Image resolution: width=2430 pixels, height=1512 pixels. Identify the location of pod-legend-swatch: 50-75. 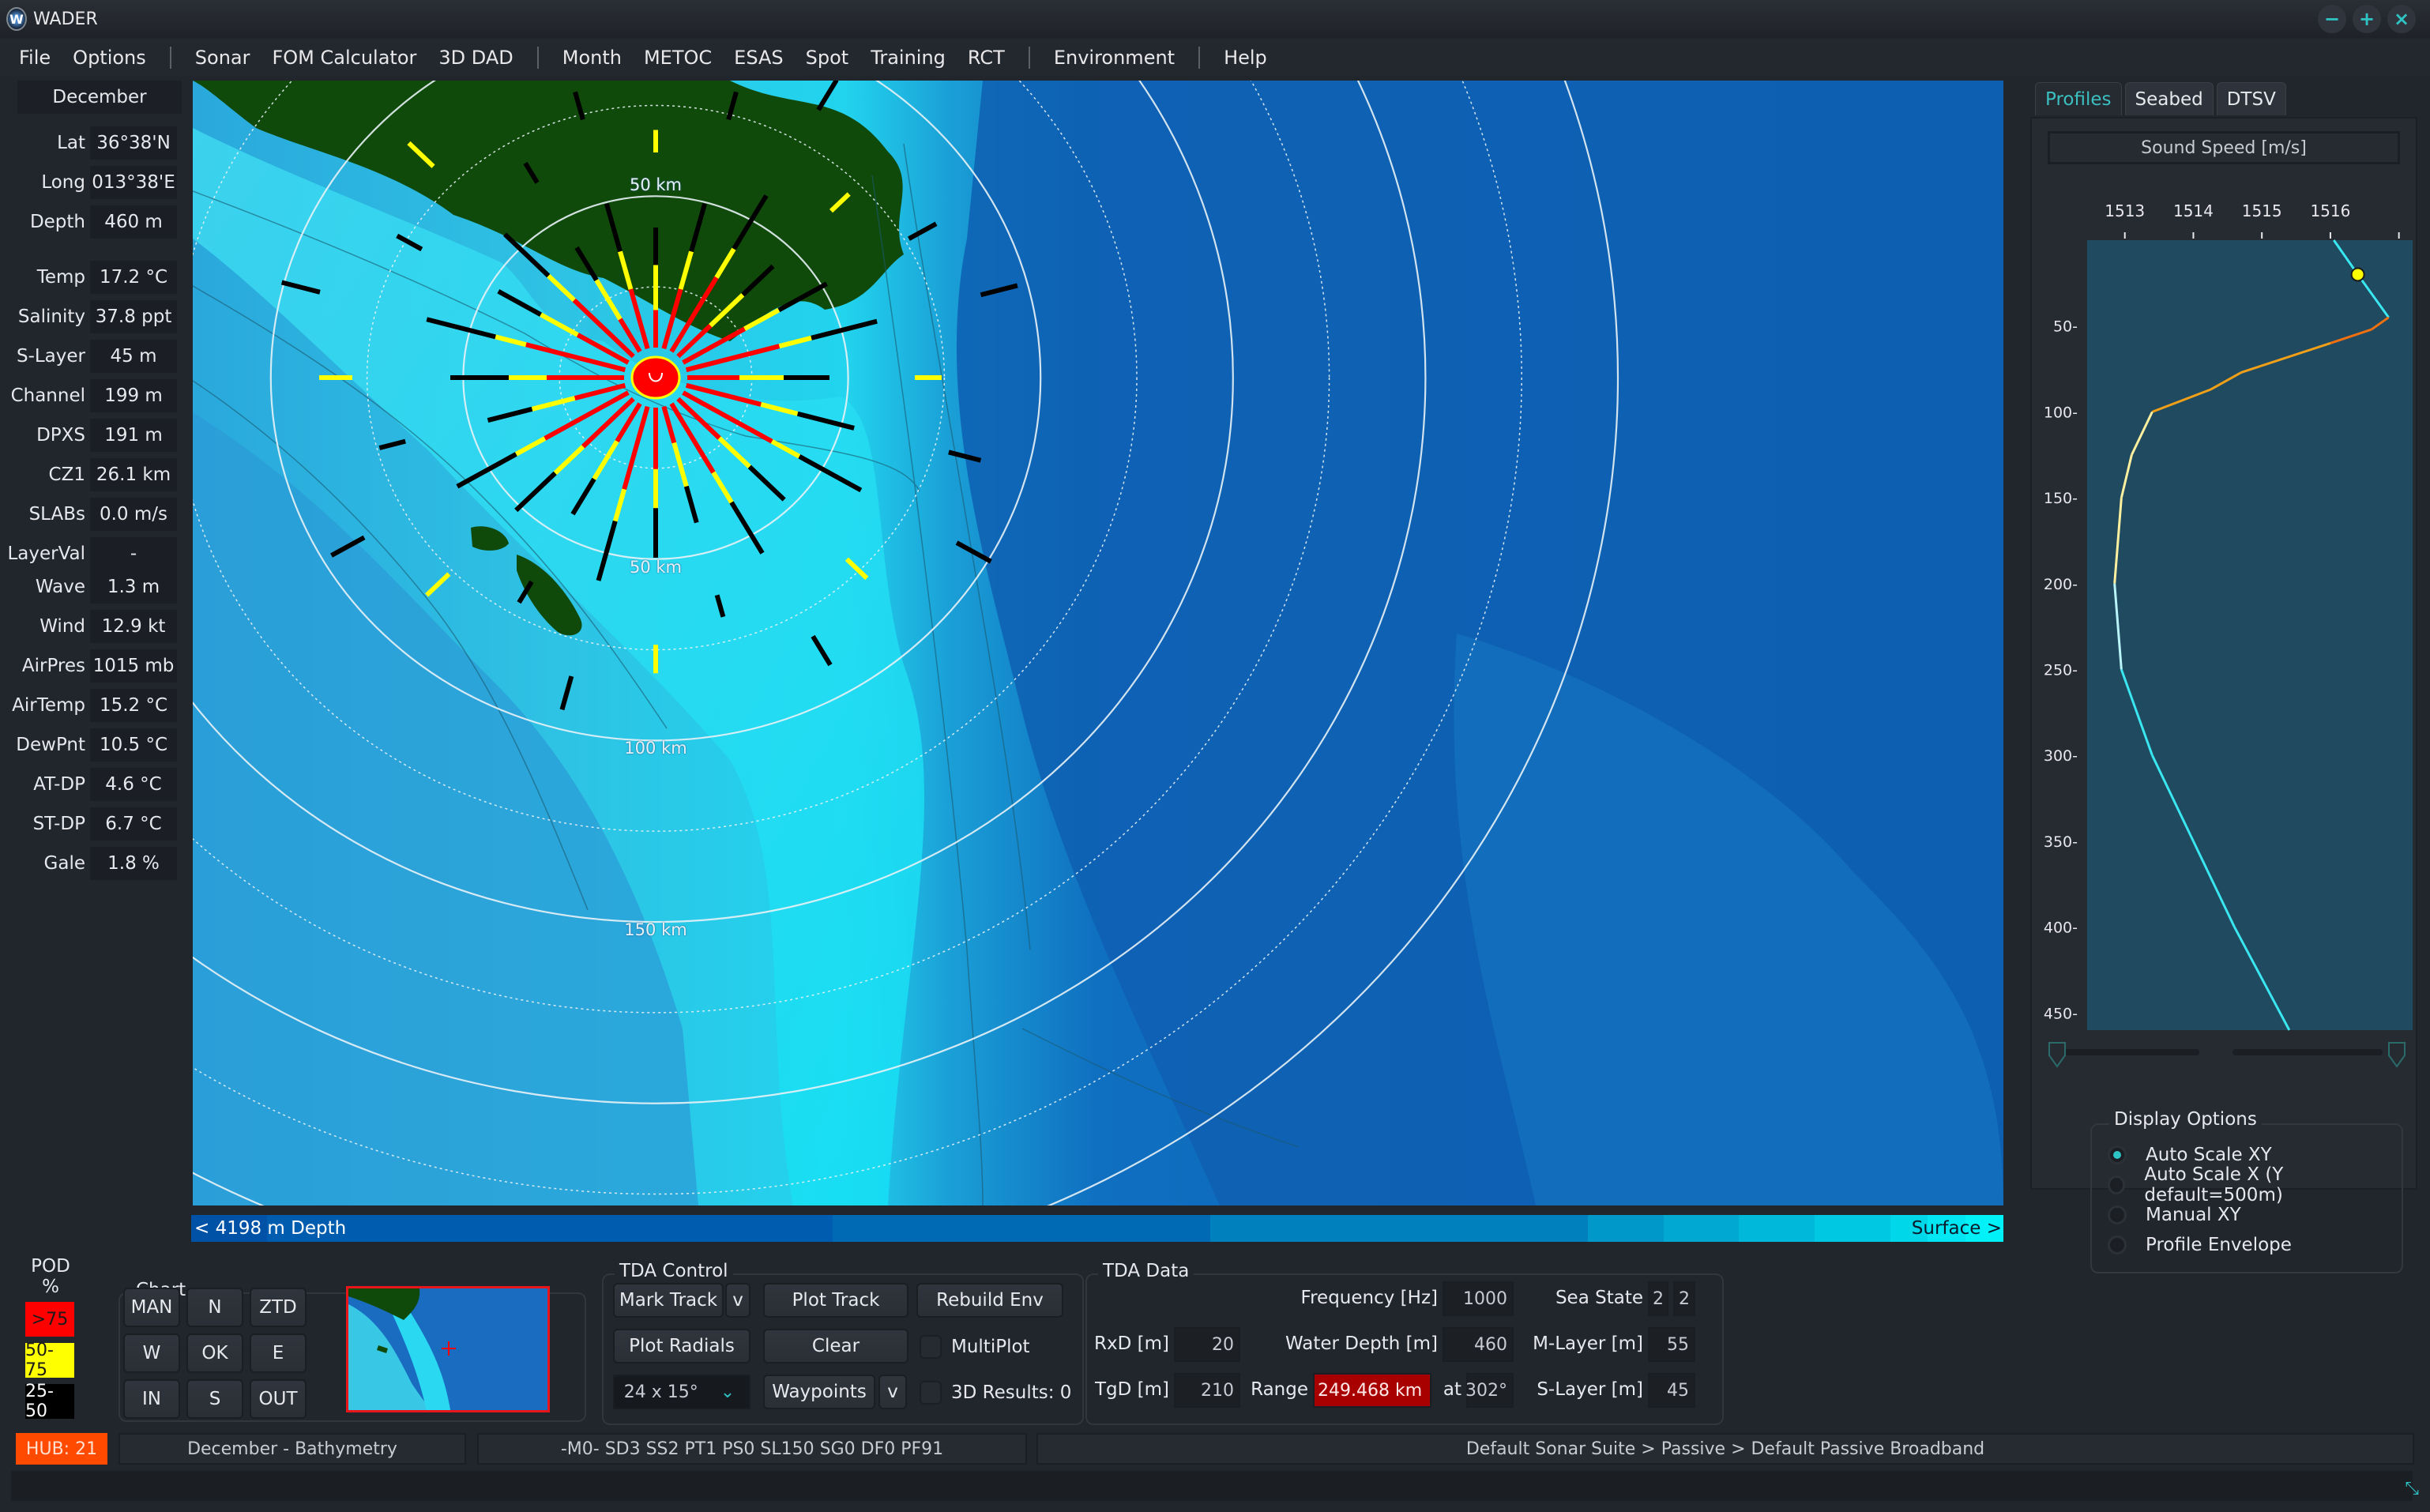
(49, 1360).